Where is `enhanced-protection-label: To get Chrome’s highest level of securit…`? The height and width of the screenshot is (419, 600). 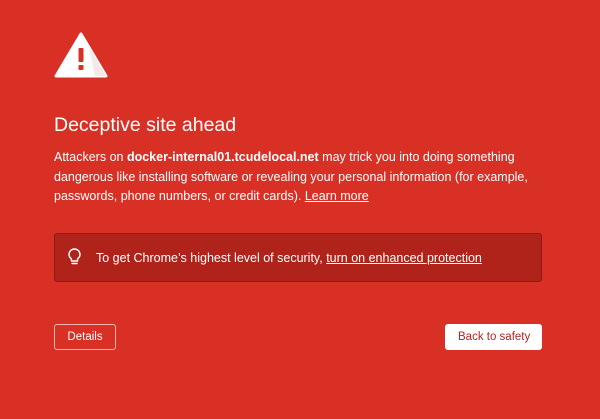 enhanced-protection-label: To get Chrome’s highest level of securit… is located at coordinates (211, 258).